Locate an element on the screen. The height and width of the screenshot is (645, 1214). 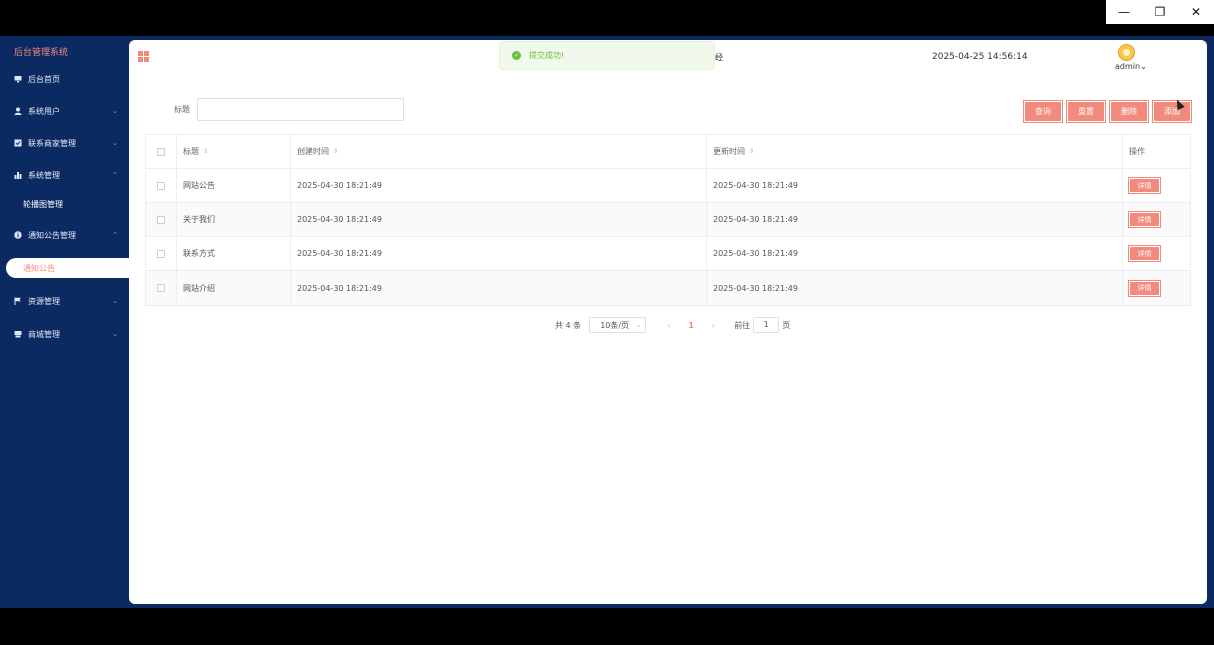
user-menu: admin⌄ is located at coordinates (1131, 66).